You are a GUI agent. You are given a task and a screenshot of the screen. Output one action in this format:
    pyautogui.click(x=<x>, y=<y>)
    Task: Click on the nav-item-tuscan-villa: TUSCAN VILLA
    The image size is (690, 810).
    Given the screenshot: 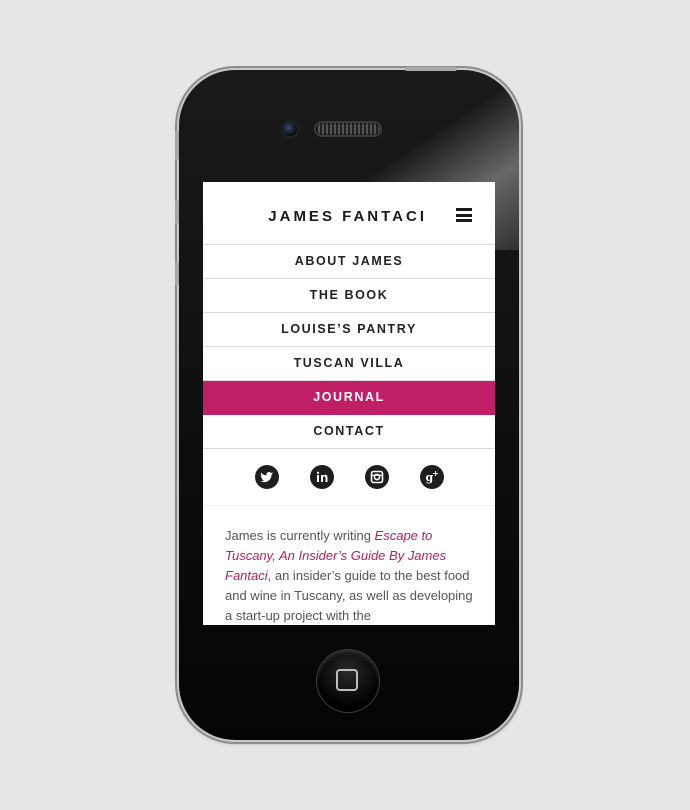 What is the action you would take?
    pyautogui.click(x=349, y=364)
    